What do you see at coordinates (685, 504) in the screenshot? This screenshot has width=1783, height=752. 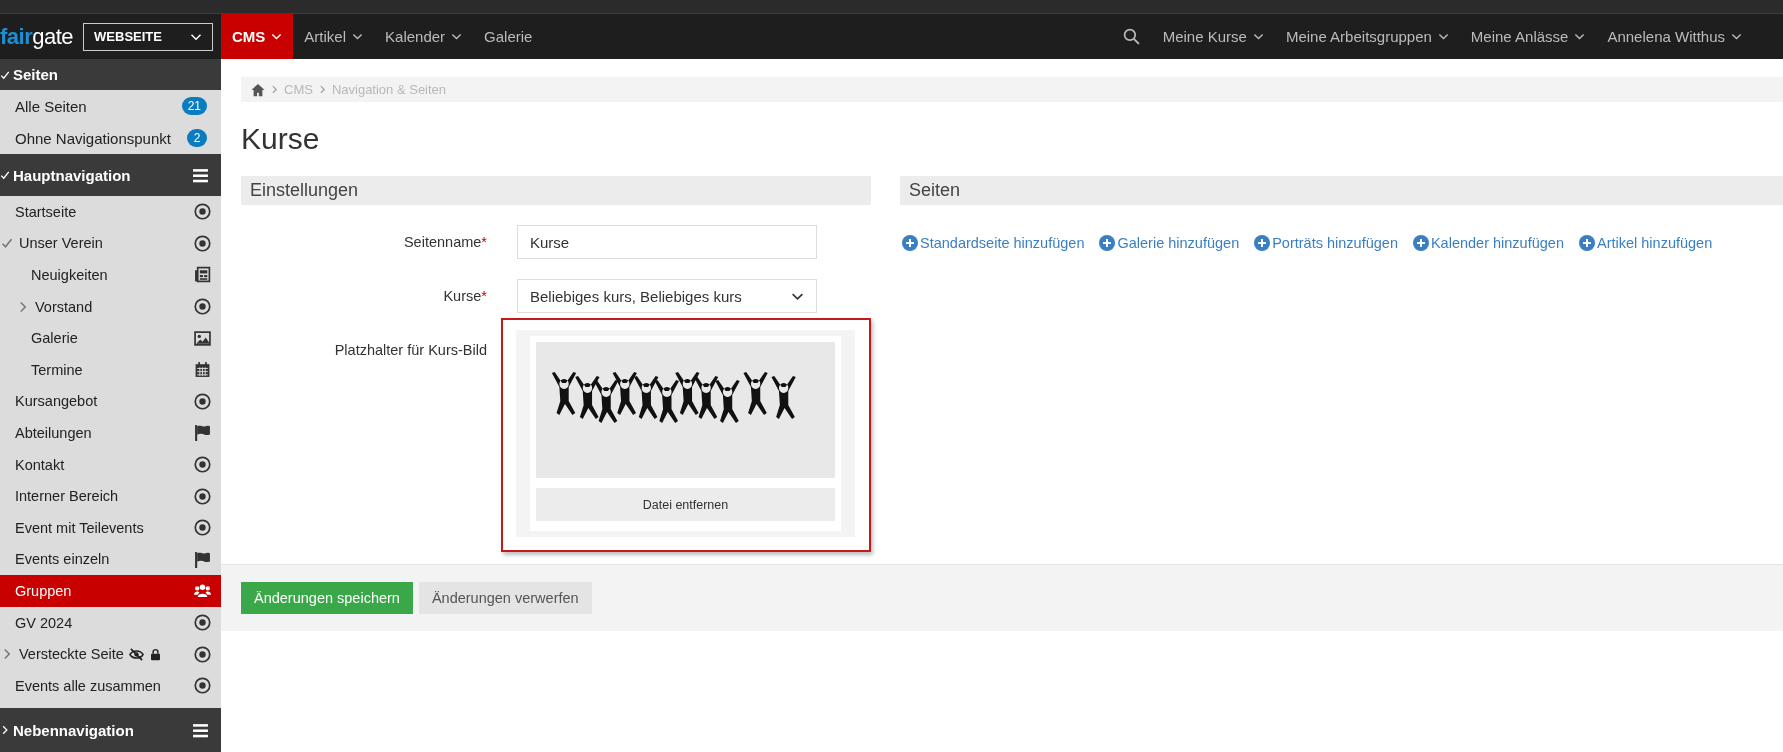 I see `remove-file-button: Datei entfernen` at bounding box center [685, 504].